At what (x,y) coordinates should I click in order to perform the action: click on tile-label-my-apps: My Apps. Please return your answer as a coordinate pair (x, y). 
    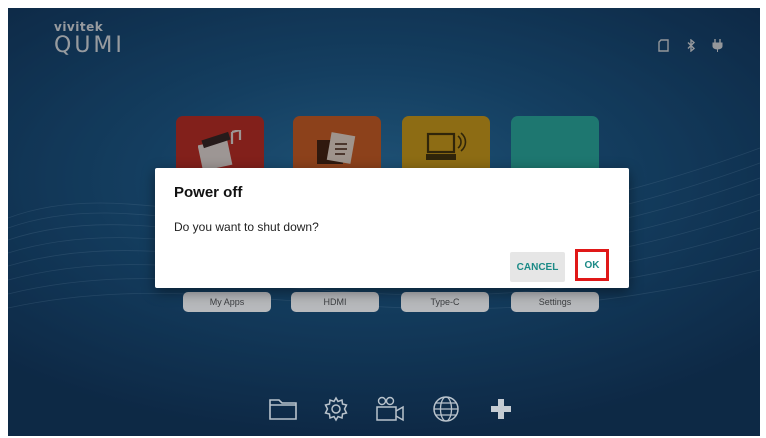
    Looking at the image, I should click on (227, 302).